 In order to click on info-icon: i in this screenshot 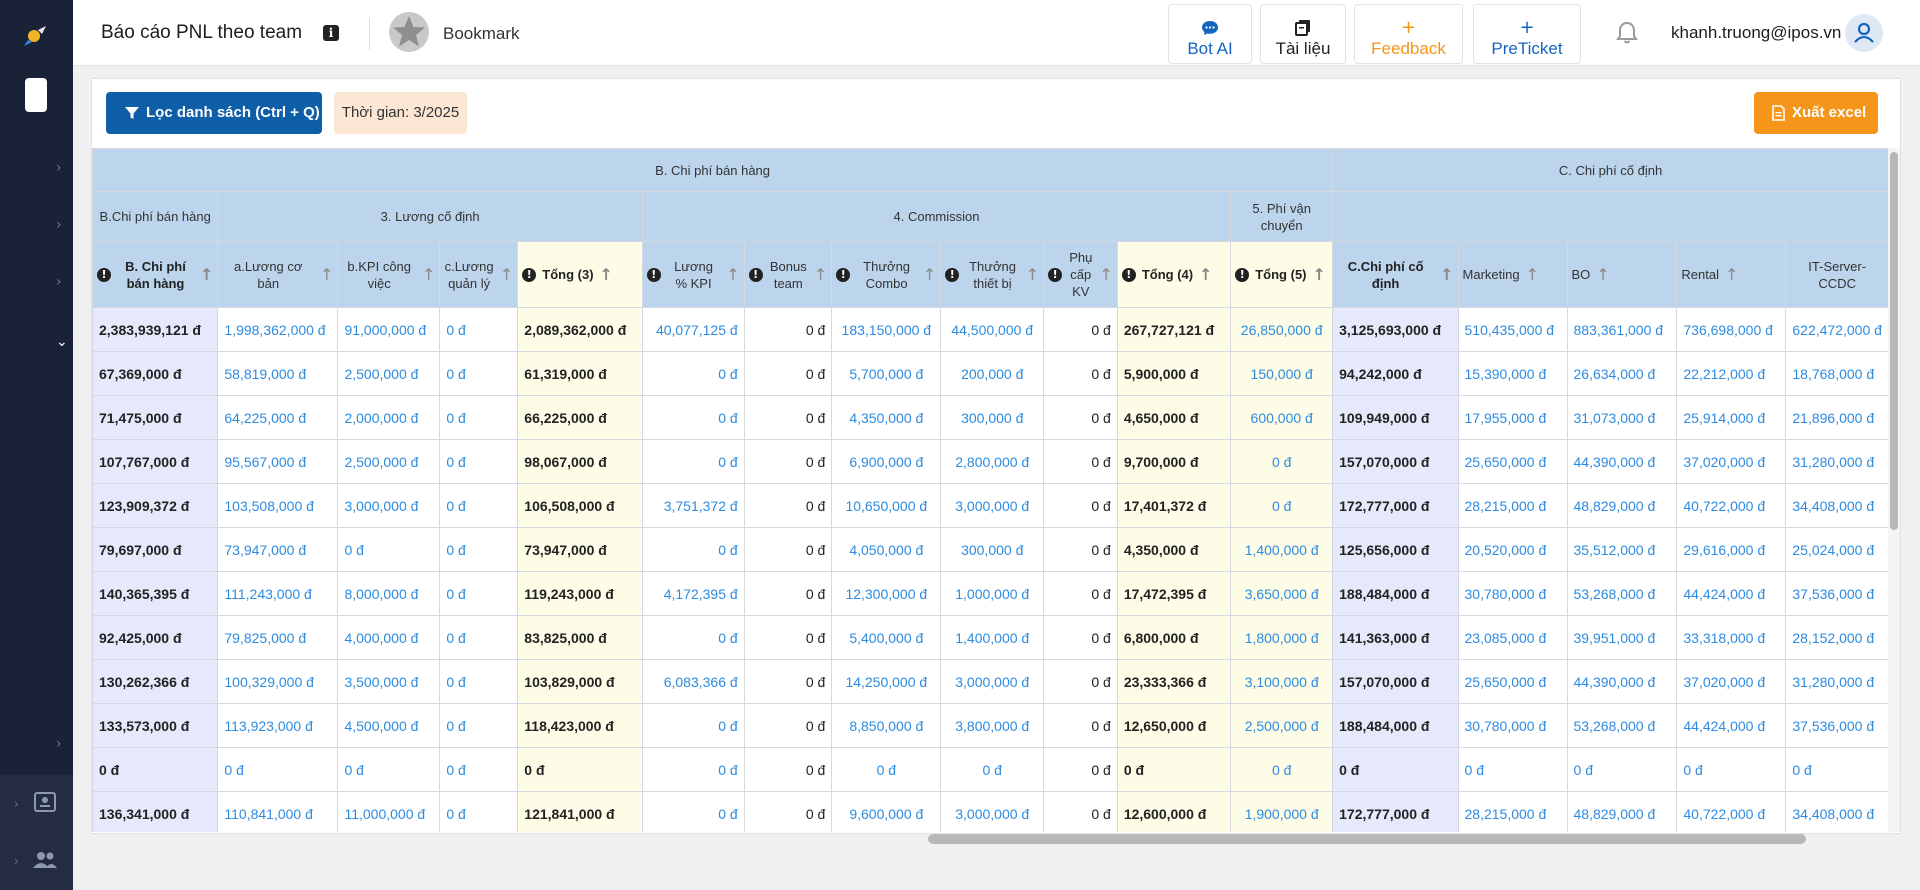, I will do `click(331, 33)`.